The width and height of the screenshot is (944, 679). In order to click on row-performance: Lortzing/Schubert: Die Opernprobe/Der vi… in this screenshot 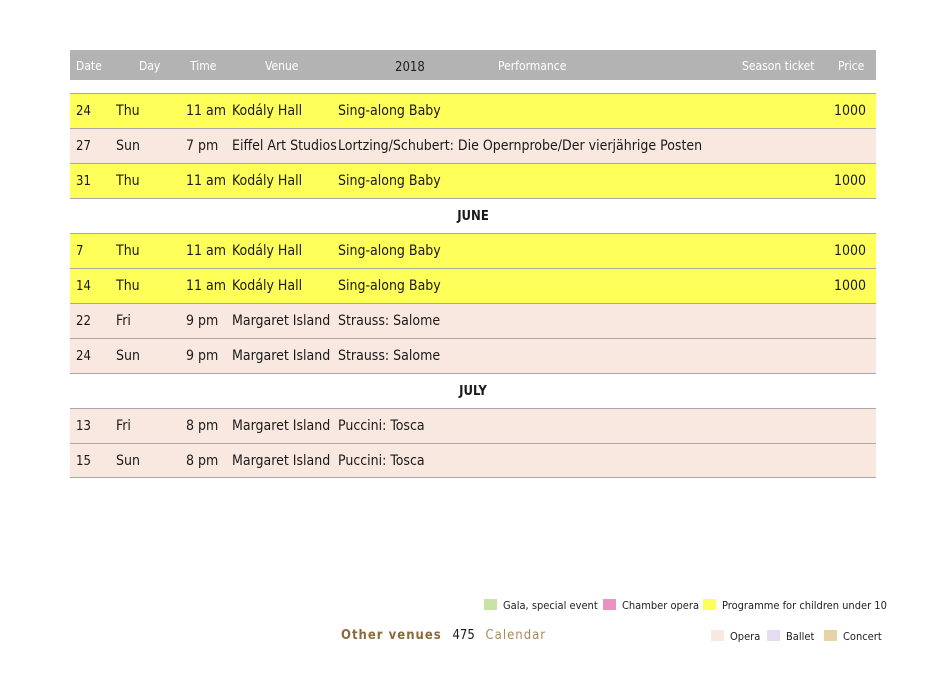, I will do `click(520, 146)`.